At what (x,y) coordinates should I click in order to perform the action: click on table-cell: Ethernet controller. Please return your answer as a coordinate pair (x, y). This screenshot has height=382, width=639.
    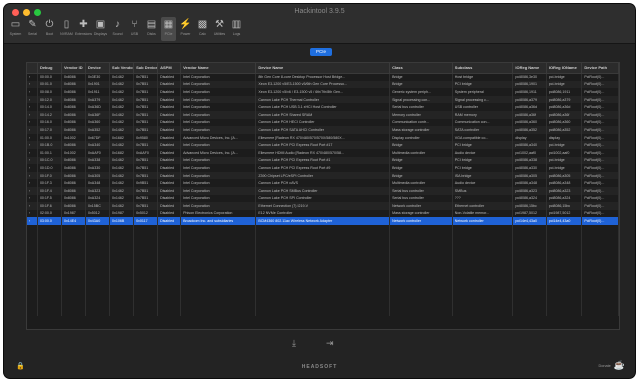
    Looking at the image, I should click on (483, 206).